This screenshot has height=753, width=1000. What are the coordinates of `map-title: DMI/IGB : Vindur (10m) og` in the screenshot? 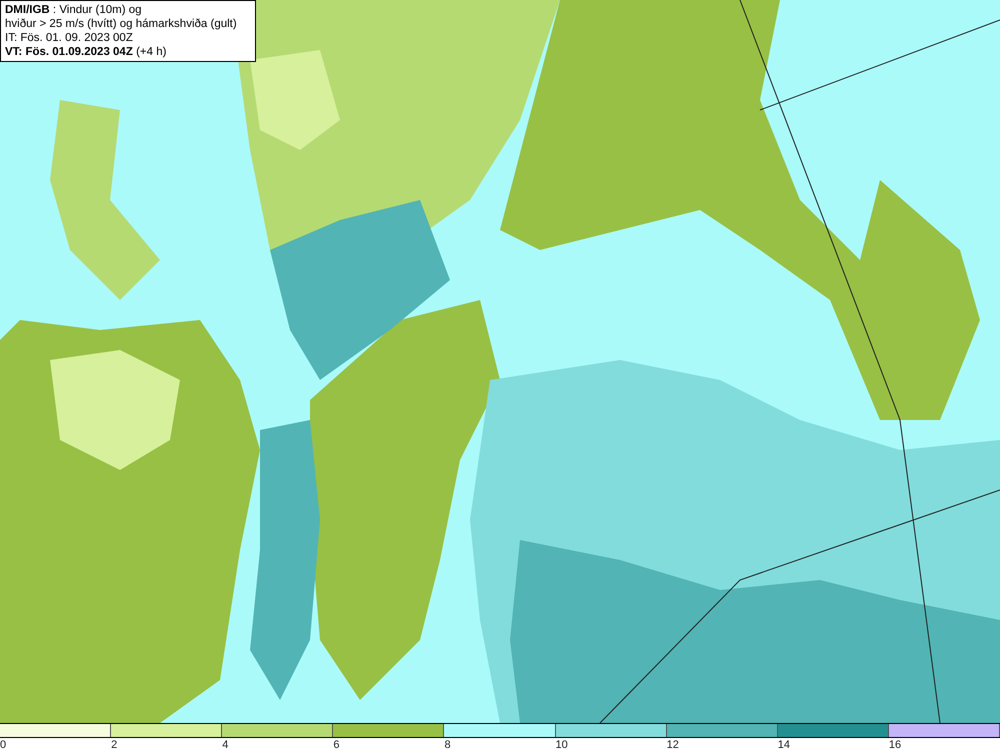 It's located at (74, 10).